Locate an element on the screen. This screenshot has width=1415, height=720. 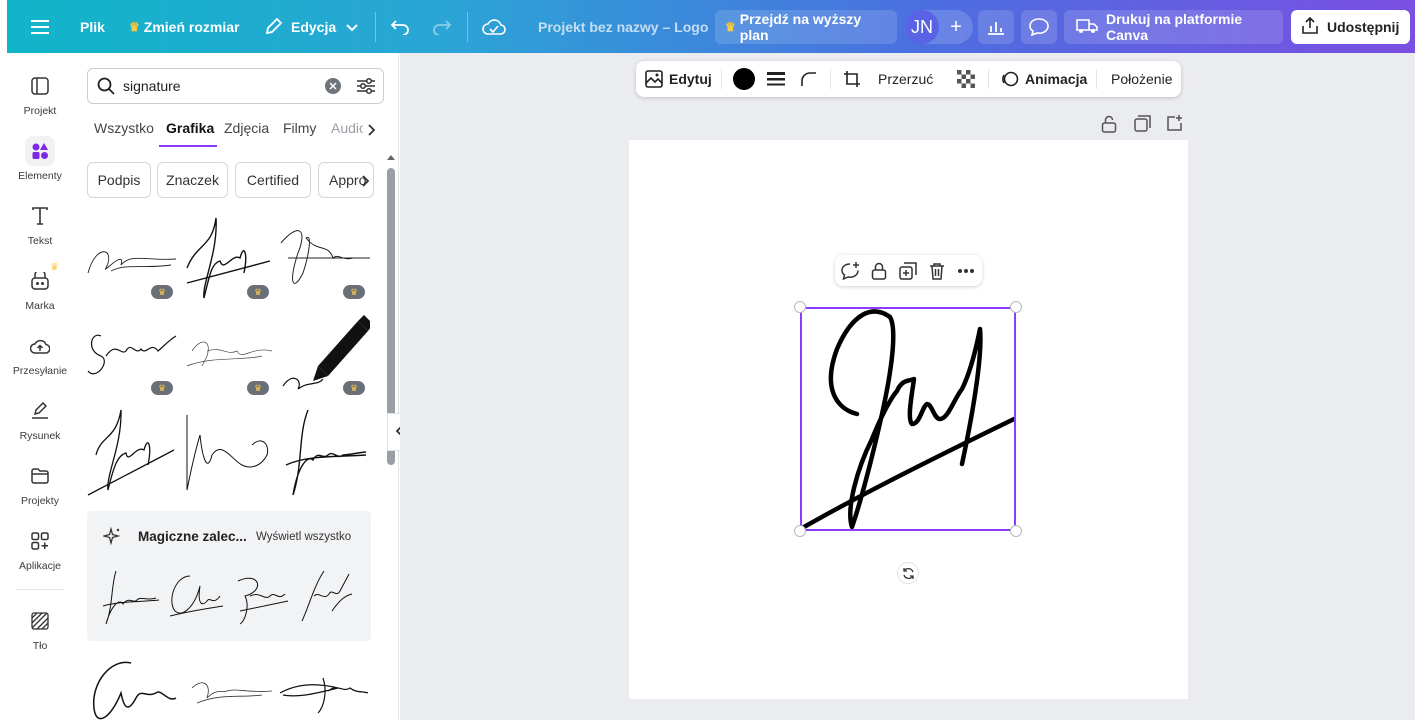
print-button: Drukuj na platformie Canva is located at coordinates (1173, 27).